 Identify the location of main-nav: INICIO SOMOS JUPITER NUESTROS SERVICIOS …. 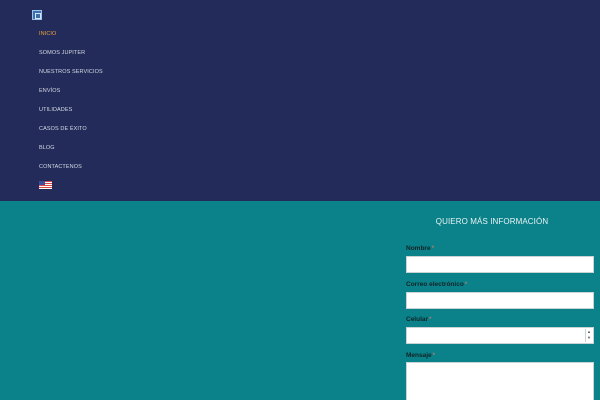
(71, 100).